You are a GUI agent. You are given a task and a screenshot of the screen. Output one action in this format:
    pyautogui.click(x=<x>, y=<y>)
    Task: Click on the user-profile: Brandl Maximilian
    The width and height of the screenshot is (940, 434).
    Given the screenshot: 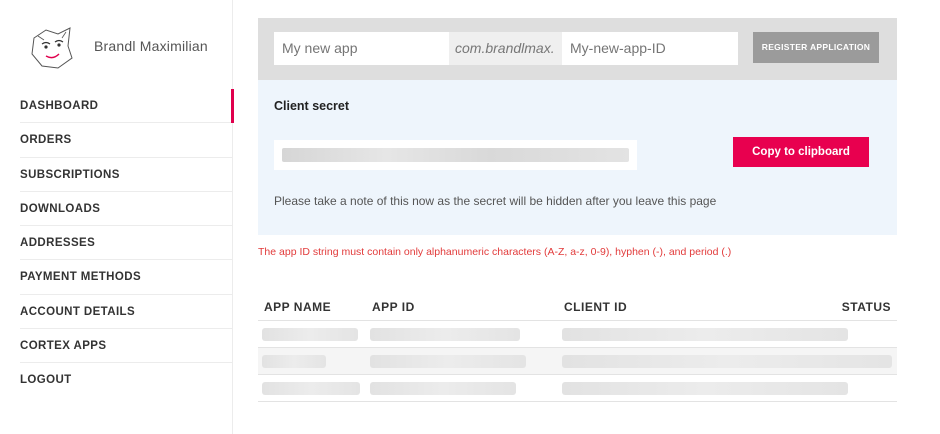 What is the action you would take?
    pyautogui.click(x=125, y=48)
    